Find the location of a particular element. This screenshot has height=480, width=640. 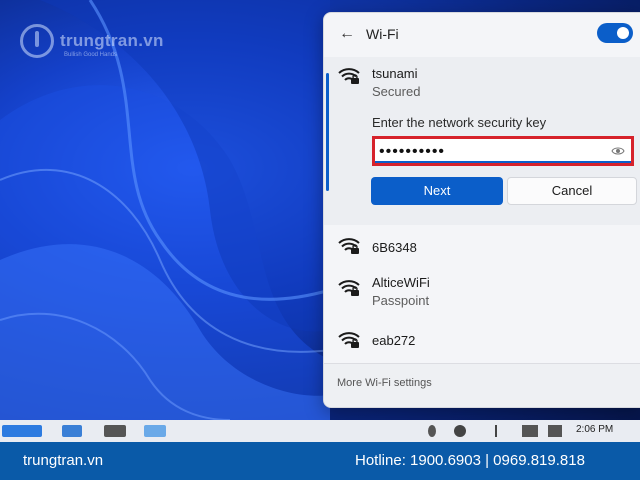

network-name: 6B6348 is located at coordinates (394, 247).